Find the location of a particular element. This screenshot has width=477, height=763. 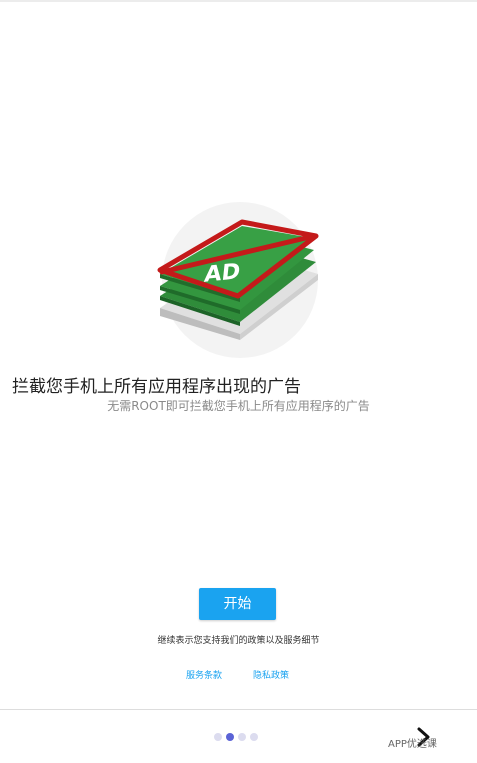

headline: 拦截您手机上所有应用程序出现的广告 is located at coordinates (156, 387).